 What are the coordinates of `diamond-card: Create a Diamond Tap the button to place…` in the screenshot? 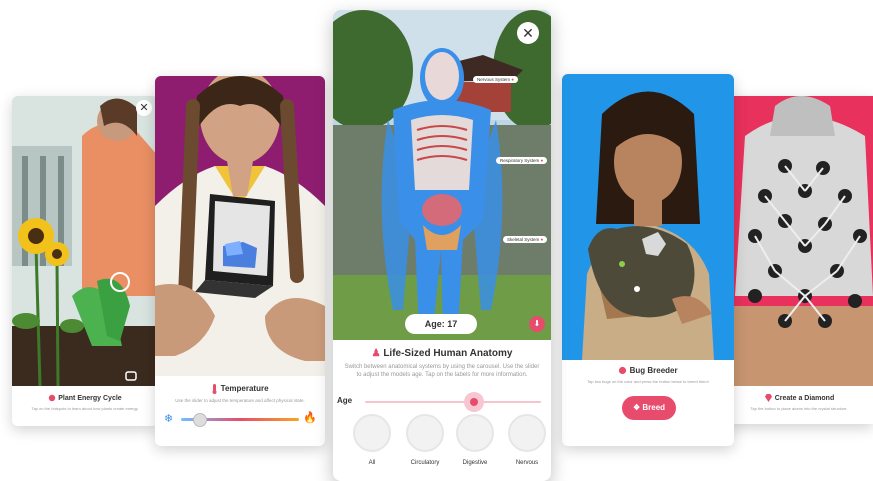 It's located at (799, 260).